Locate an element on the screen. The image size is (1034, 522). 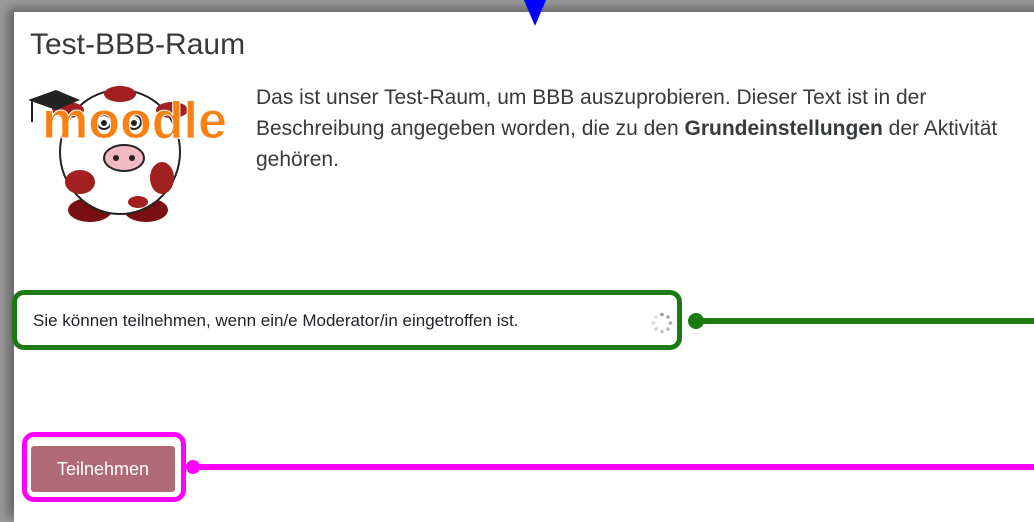
loading-spinner-icon is located at coordinates (662, 323).